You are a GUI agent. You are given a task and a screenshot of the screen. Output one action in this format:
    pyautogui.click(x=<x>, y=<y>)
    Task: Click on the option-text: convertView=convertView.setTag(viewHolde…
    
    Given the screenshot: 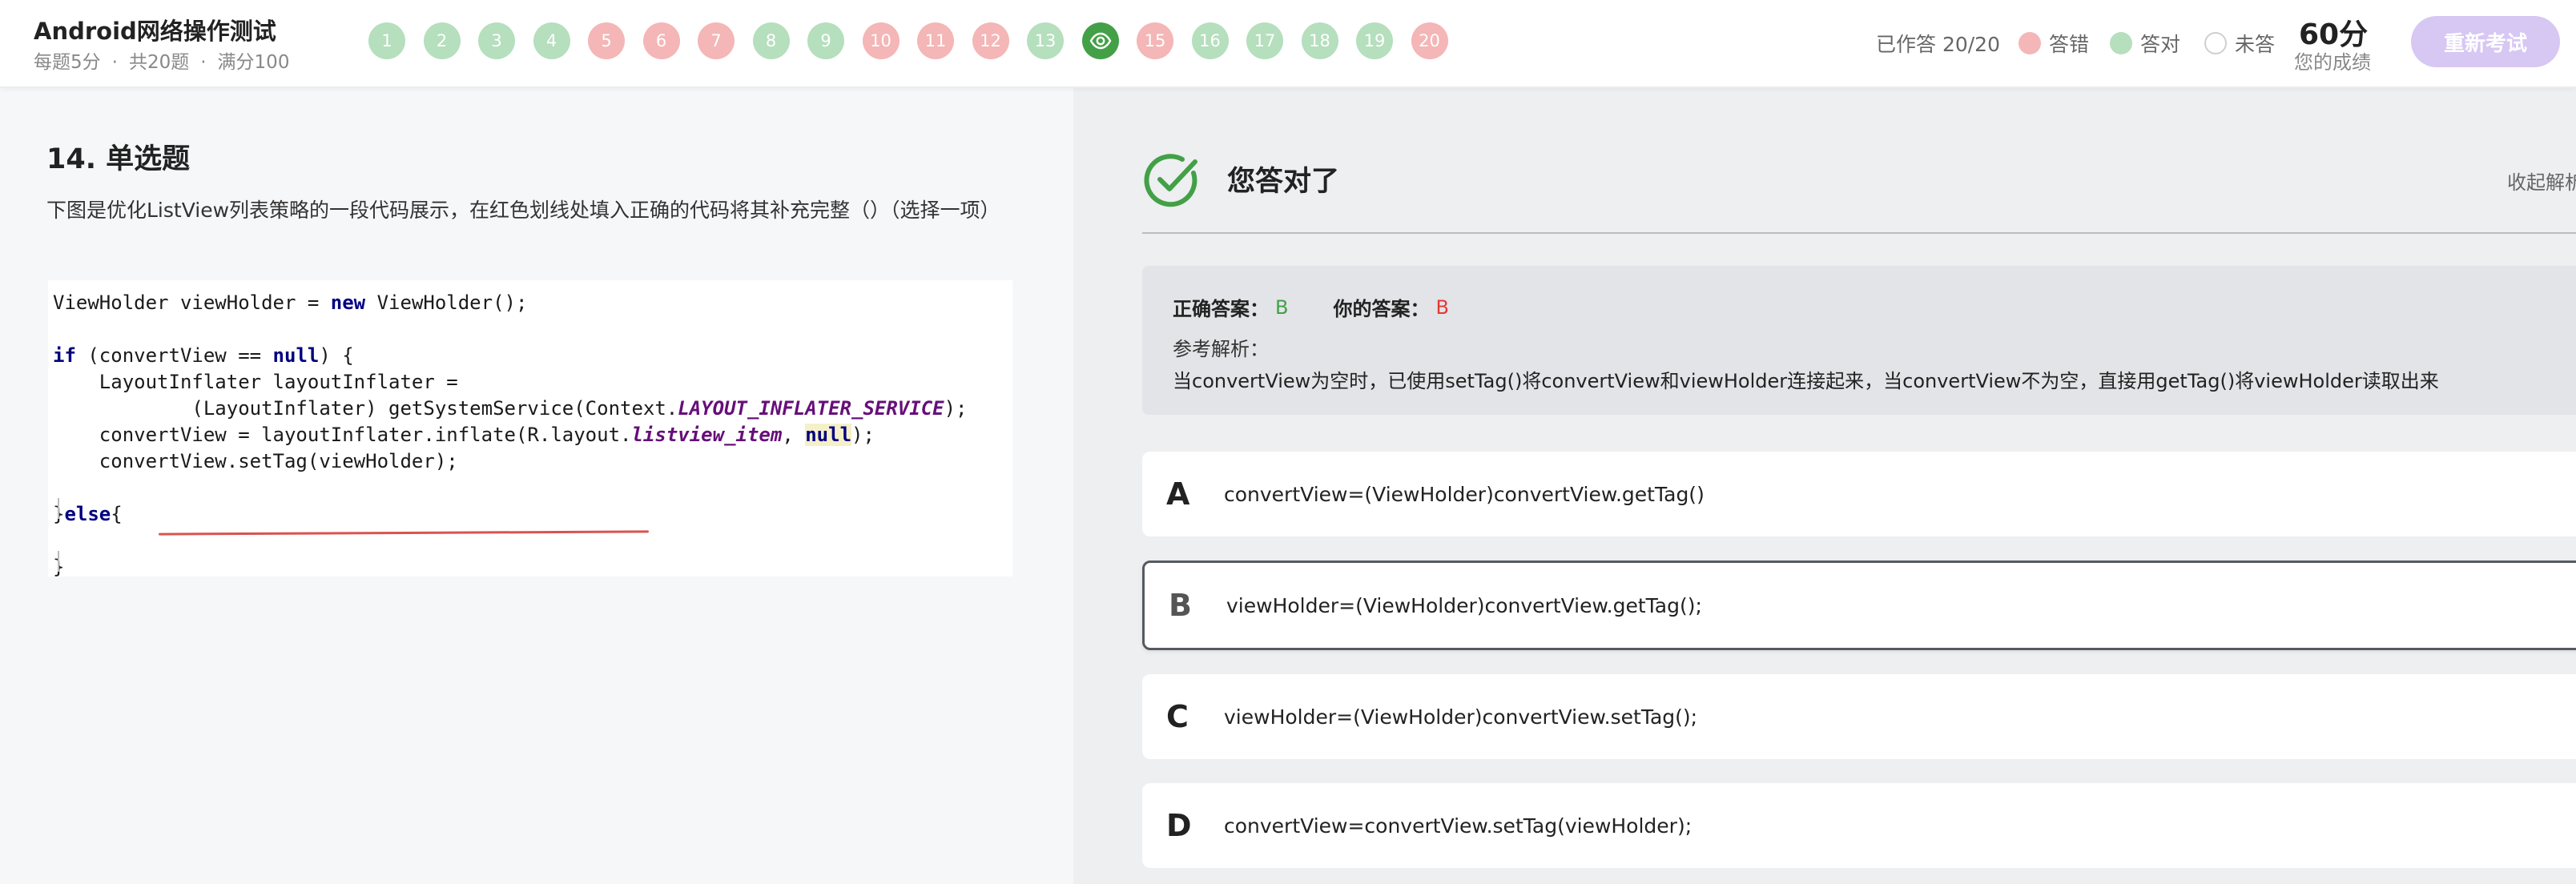 What is the action you would take?
    pyautogui.click(x=1459, y=826)
    